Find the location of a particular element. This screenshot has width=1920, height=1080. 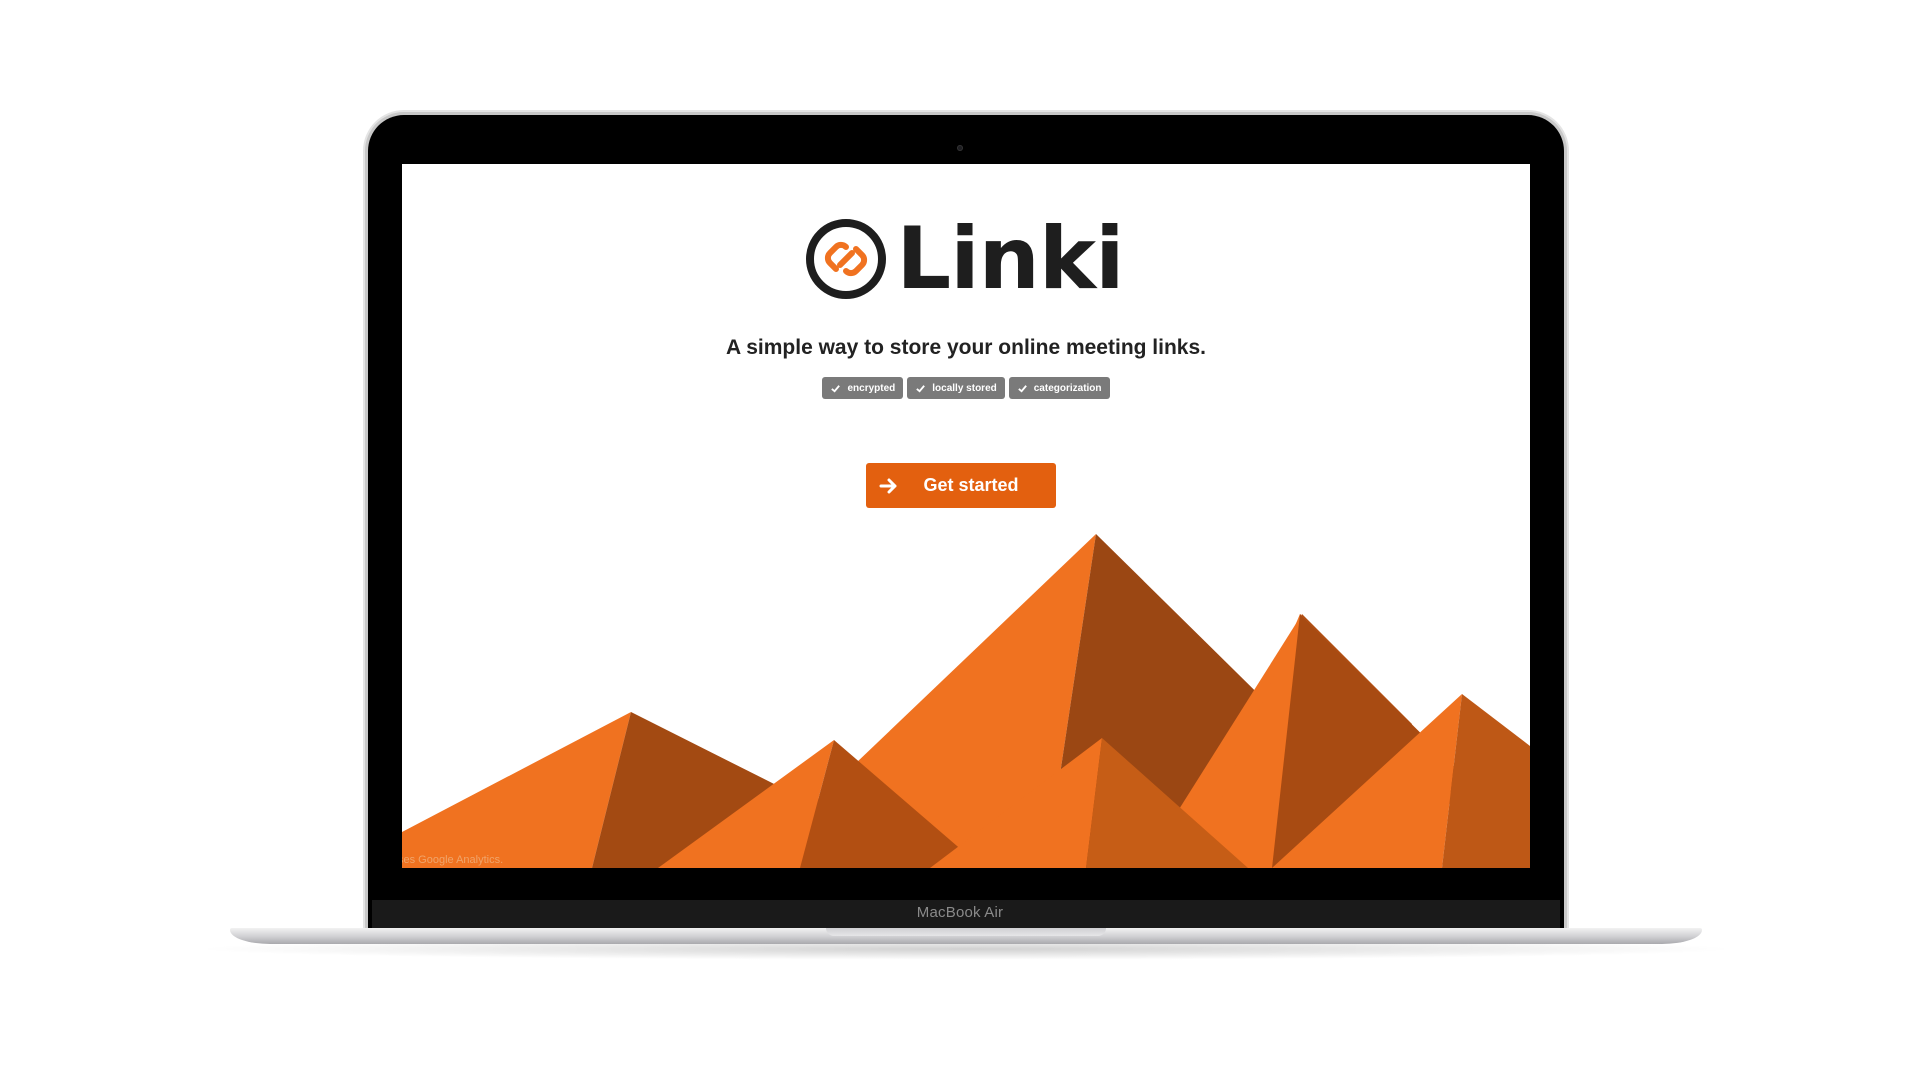

chain-link-icon is located at coordinates (846, 259).